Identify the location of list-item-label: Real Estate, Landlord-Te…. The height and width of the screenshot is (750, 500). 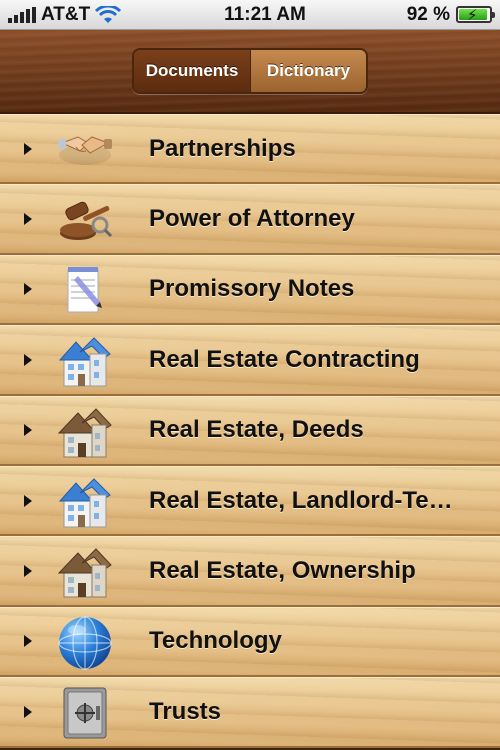
(301, 500).